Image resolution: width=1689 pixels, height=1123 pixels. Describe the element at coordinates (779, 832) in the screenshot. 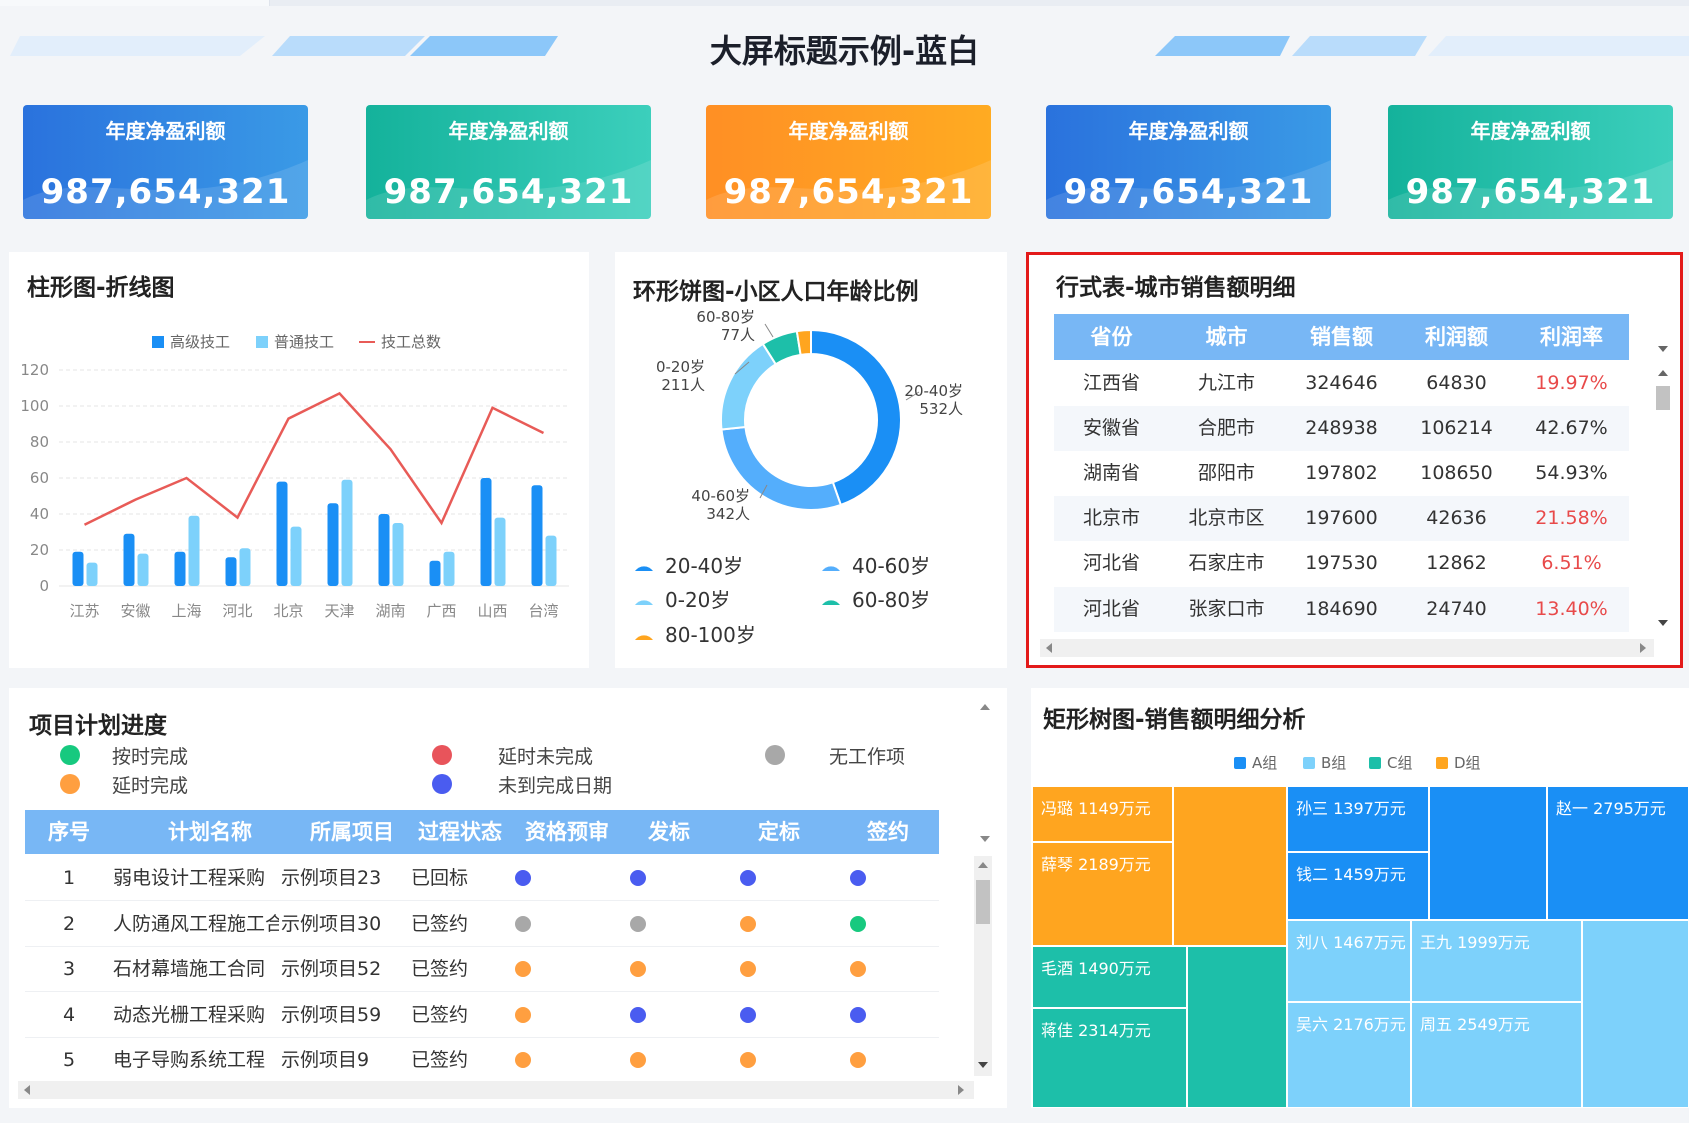

I see `col-award: 定标` at that location.